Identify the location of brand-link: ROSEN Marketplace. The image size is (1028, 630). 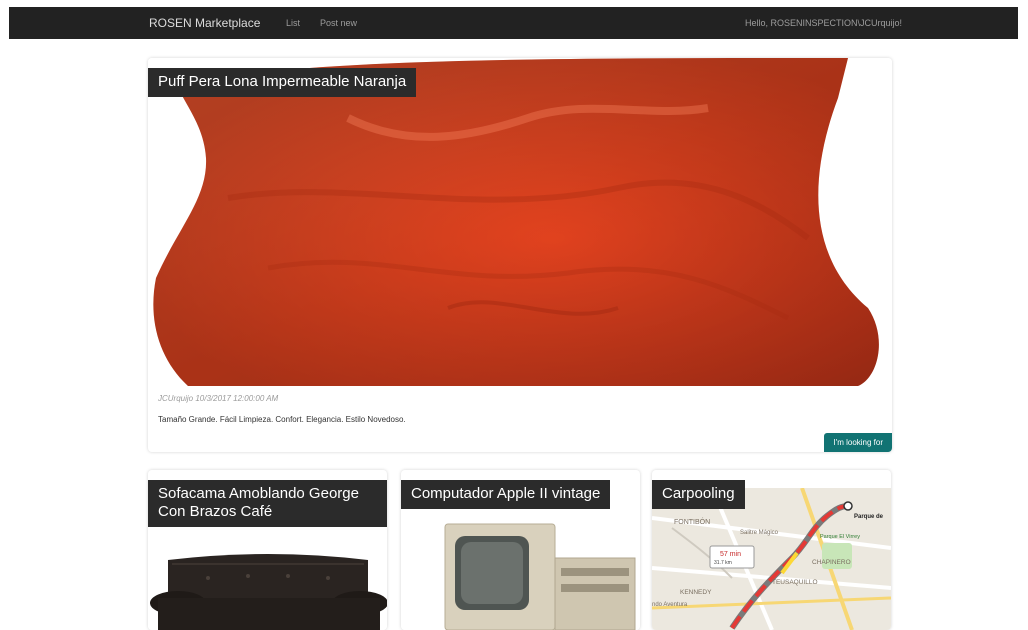
(204, 23).